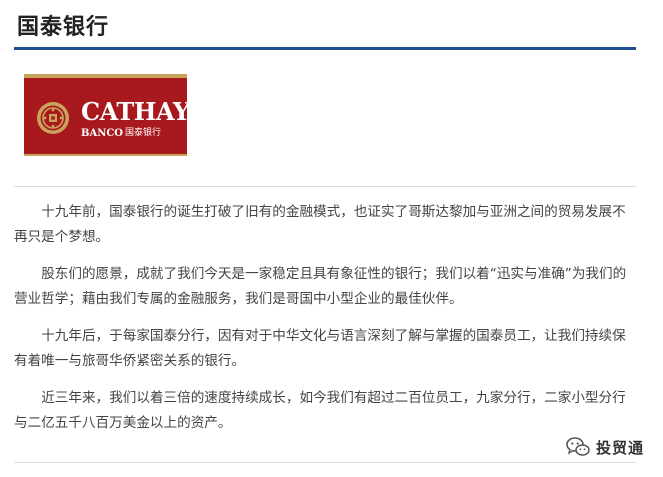 This screenshot has height=477, width=663. I want to click on logo-wordmark: CATHAY, so click(135, 111).